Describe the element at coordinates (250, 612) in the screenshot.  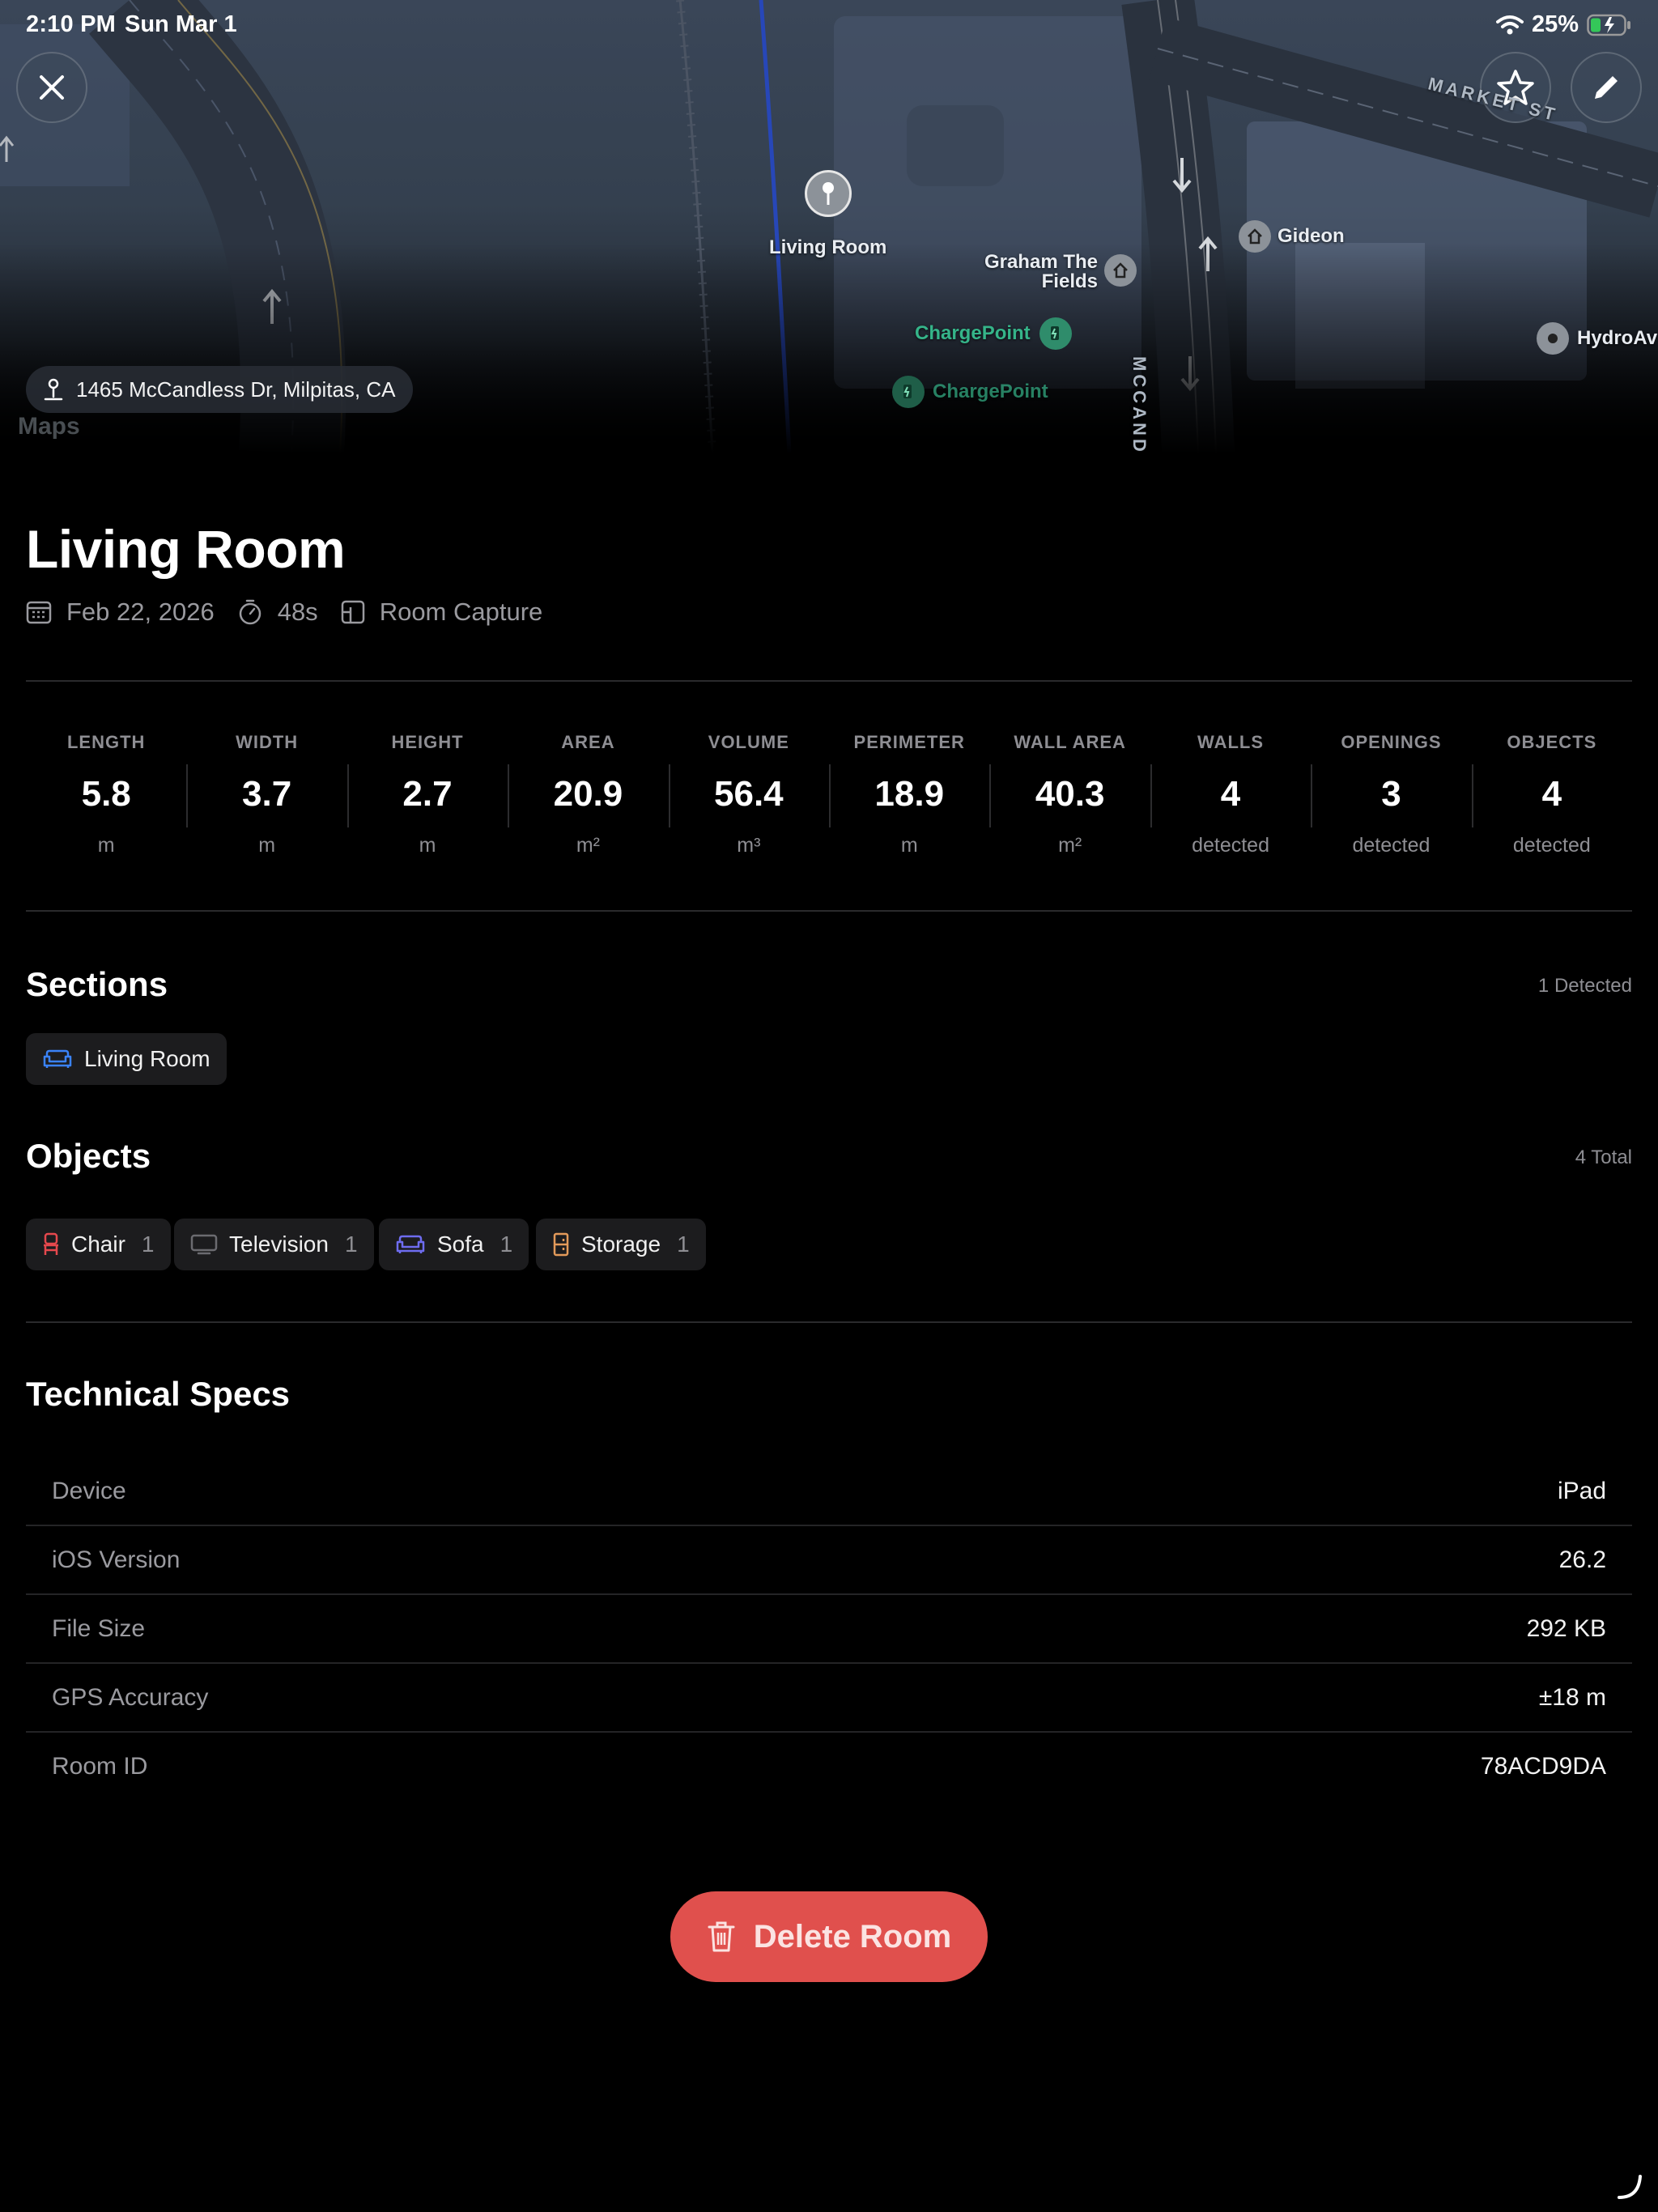
I see `timer-icon` at that location.